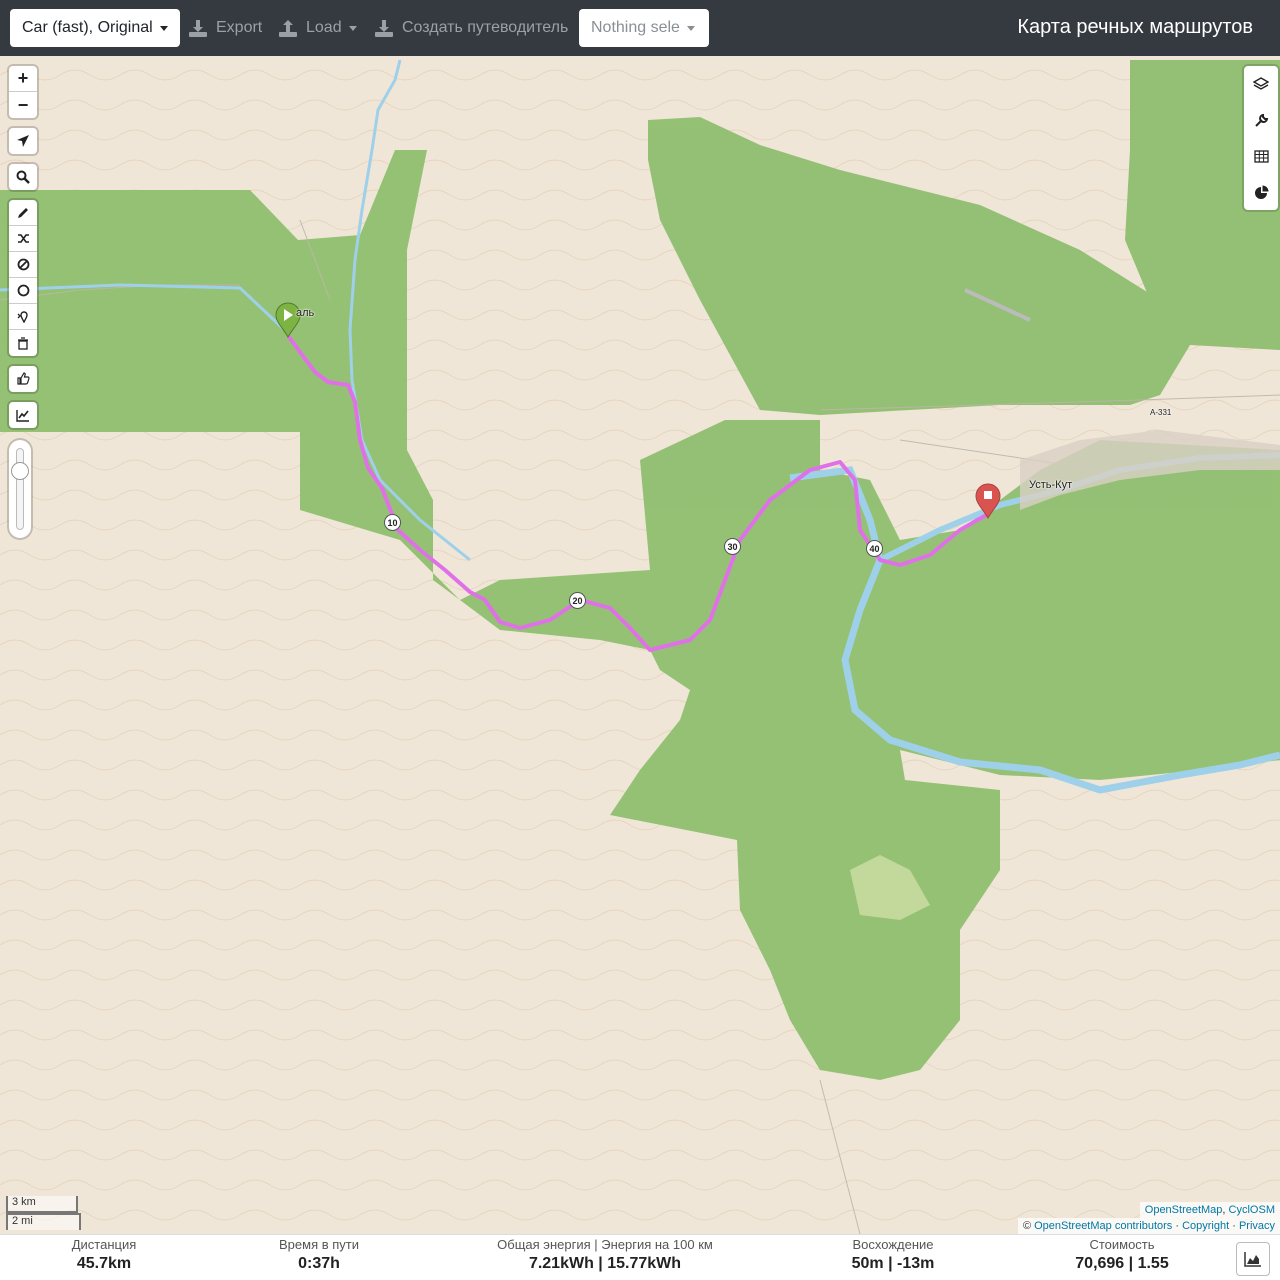  What do you see at coordinates (577, 600) in the screenshot?
I see `distance-marker-20: 20` at bounding box center [577, 600].